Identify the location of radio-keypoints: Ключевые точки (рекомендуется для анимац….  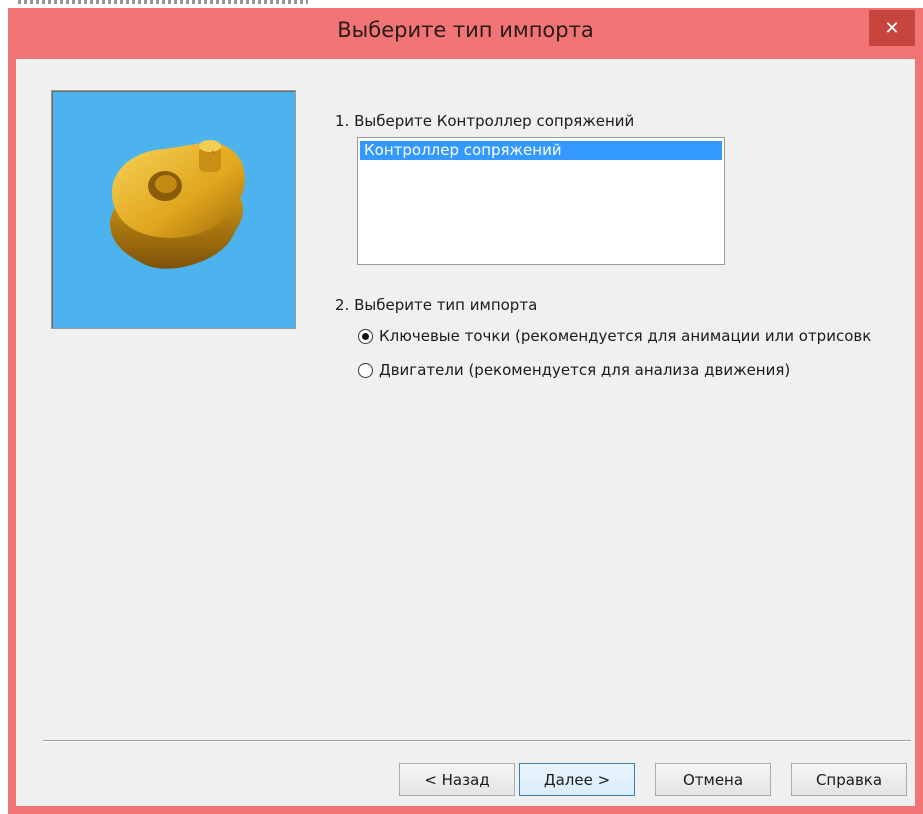
(614, 336).